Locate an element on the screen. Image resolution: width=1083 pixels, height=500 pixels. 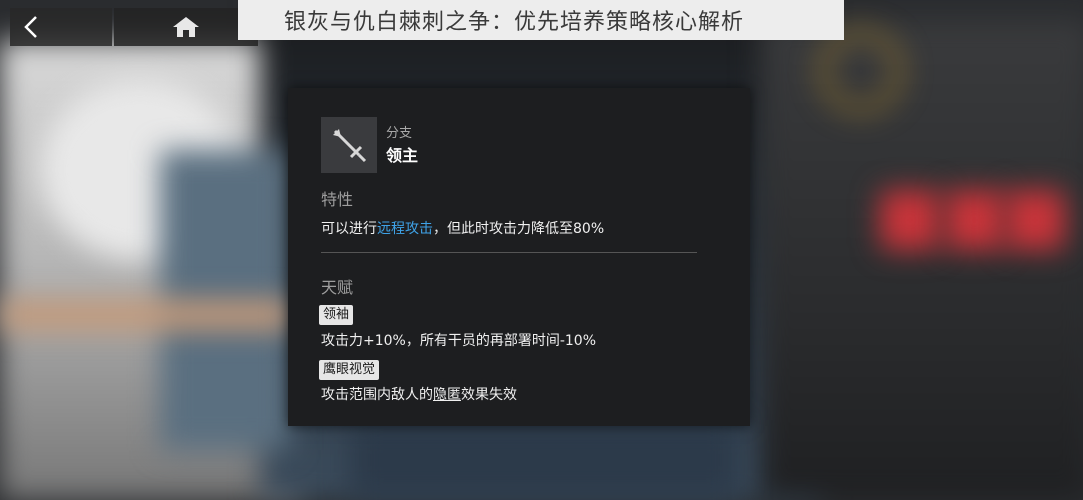
trait-text-highlight: 远程攻击 is located at coordinates (405, 229).